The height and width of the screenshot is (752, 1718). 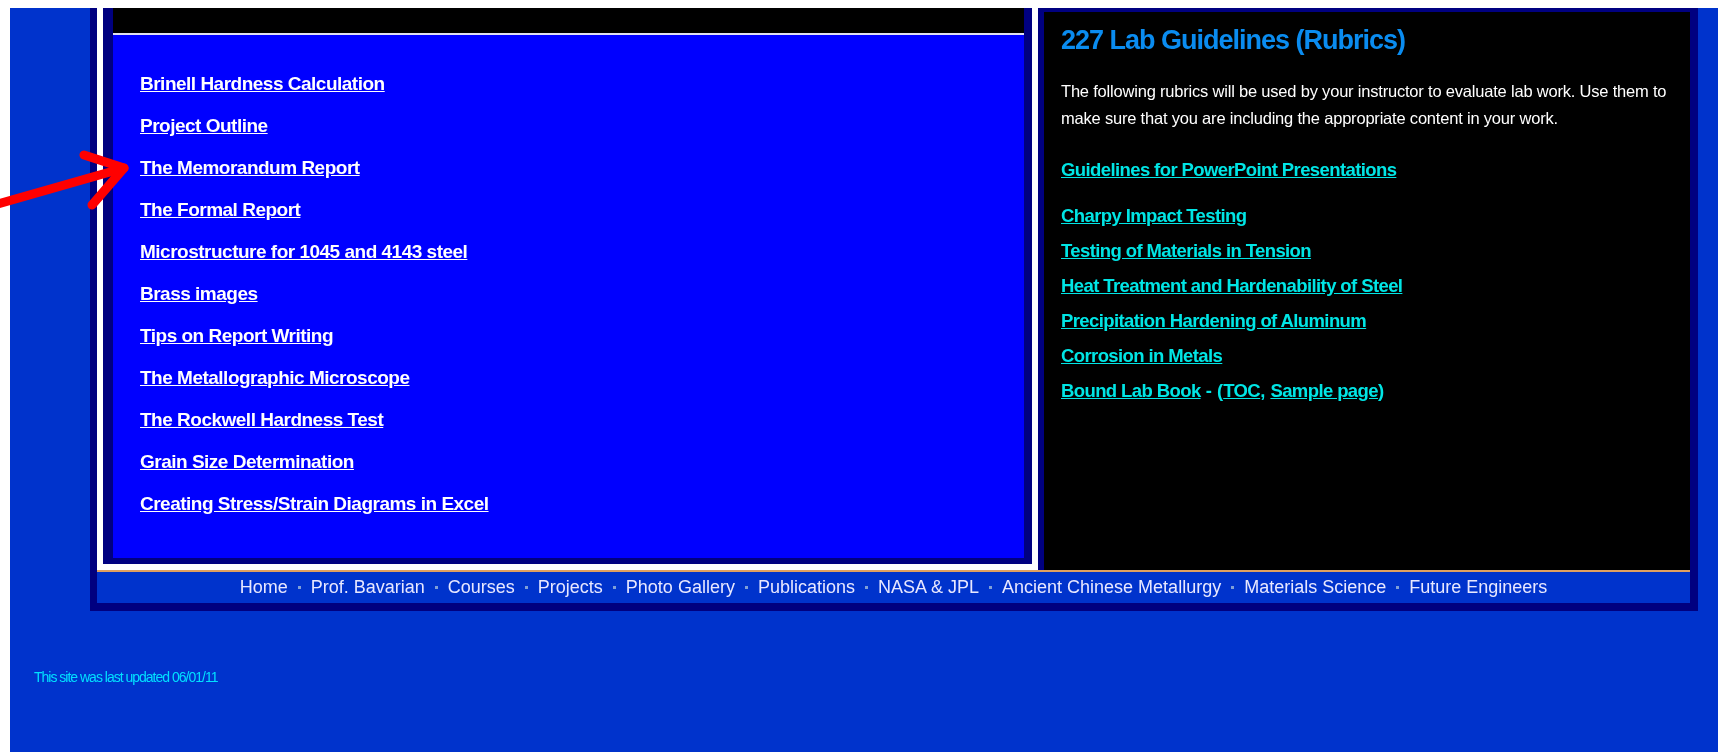 I want to click on nav-link: Project Outline, so click(x=204, y=125).